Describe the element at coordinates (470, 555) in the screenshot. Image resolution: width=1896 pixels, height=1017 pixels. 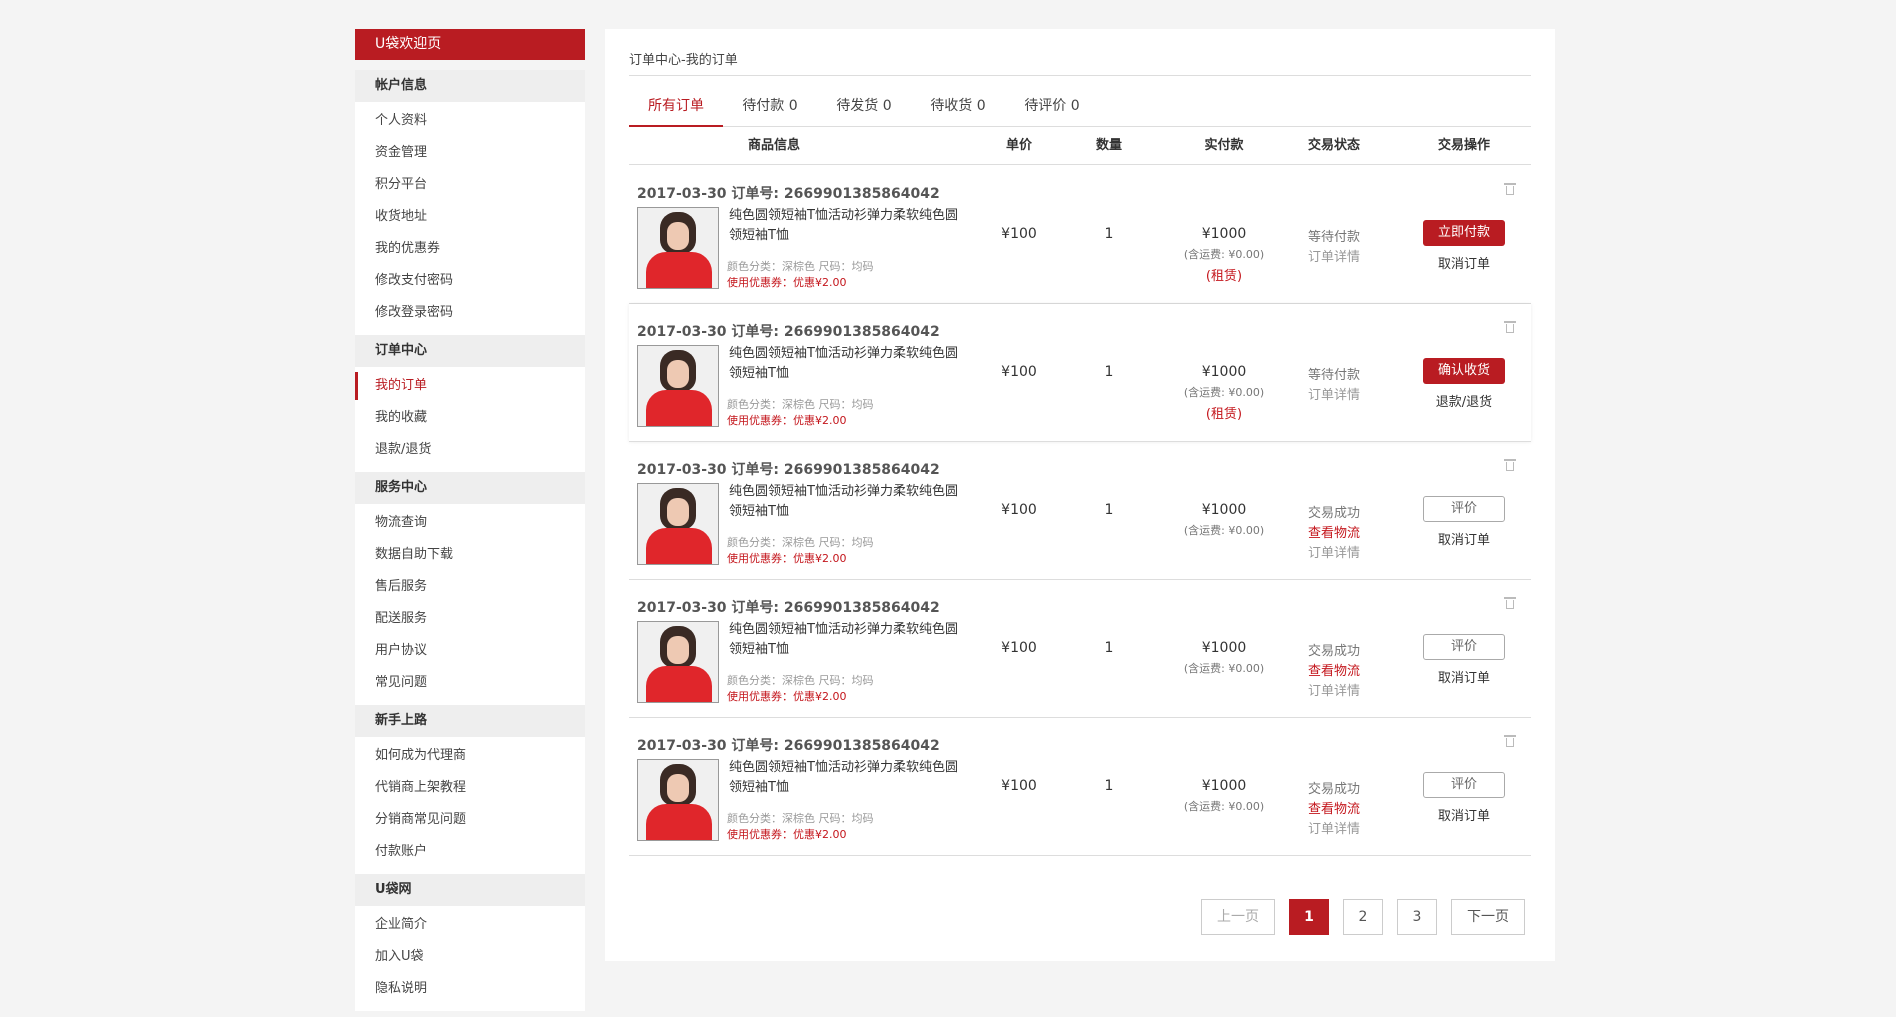
I see `sidebar-item: 数据自助下载` at that location.